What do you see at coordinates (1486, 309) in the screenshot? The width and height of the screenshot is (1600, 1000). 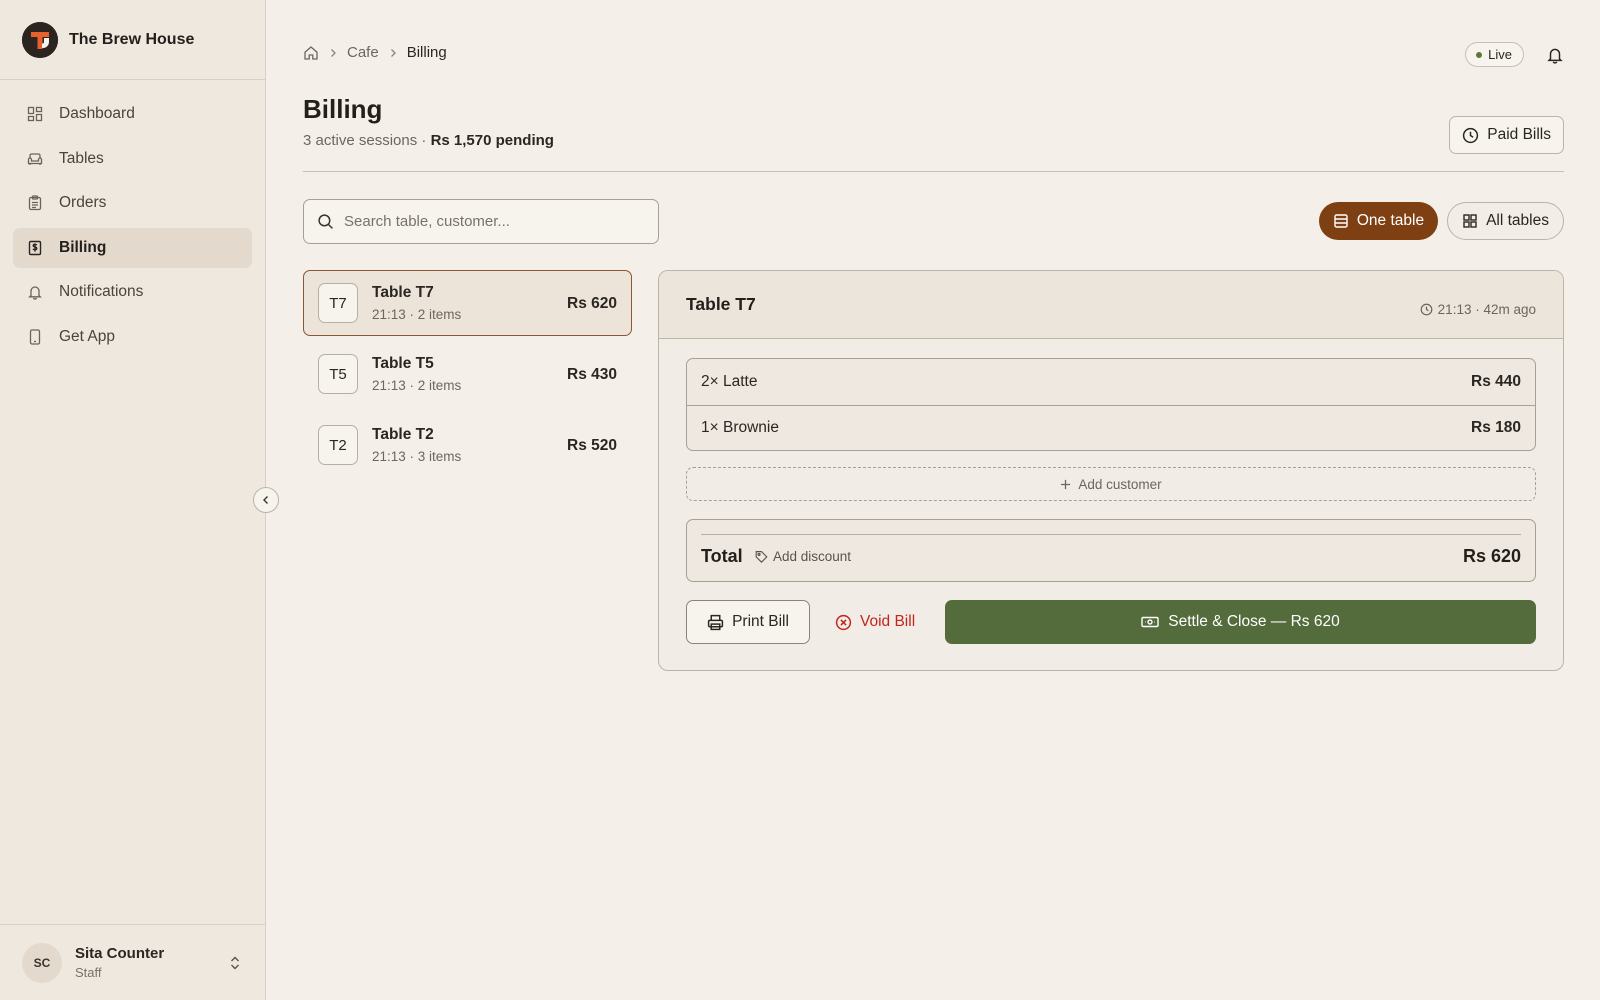 I see `bill-time-text: 21:13 · 42m ago` at bounding box center [1486, 309].